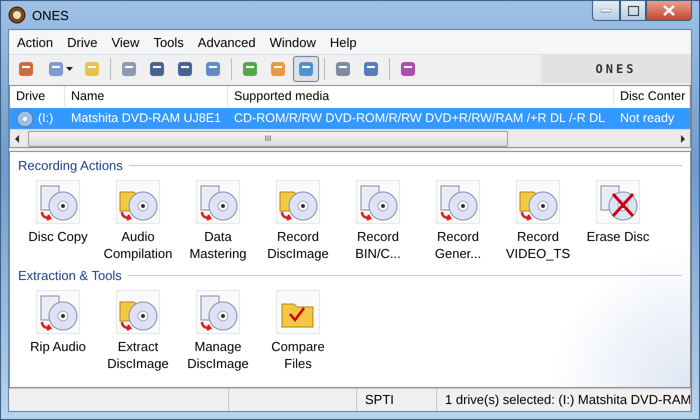 The width and height of the screenshot is (700, 420). Describe the element at coordinates (618, 202) in the screenshot. I see `disc-cross-icon` at that location.